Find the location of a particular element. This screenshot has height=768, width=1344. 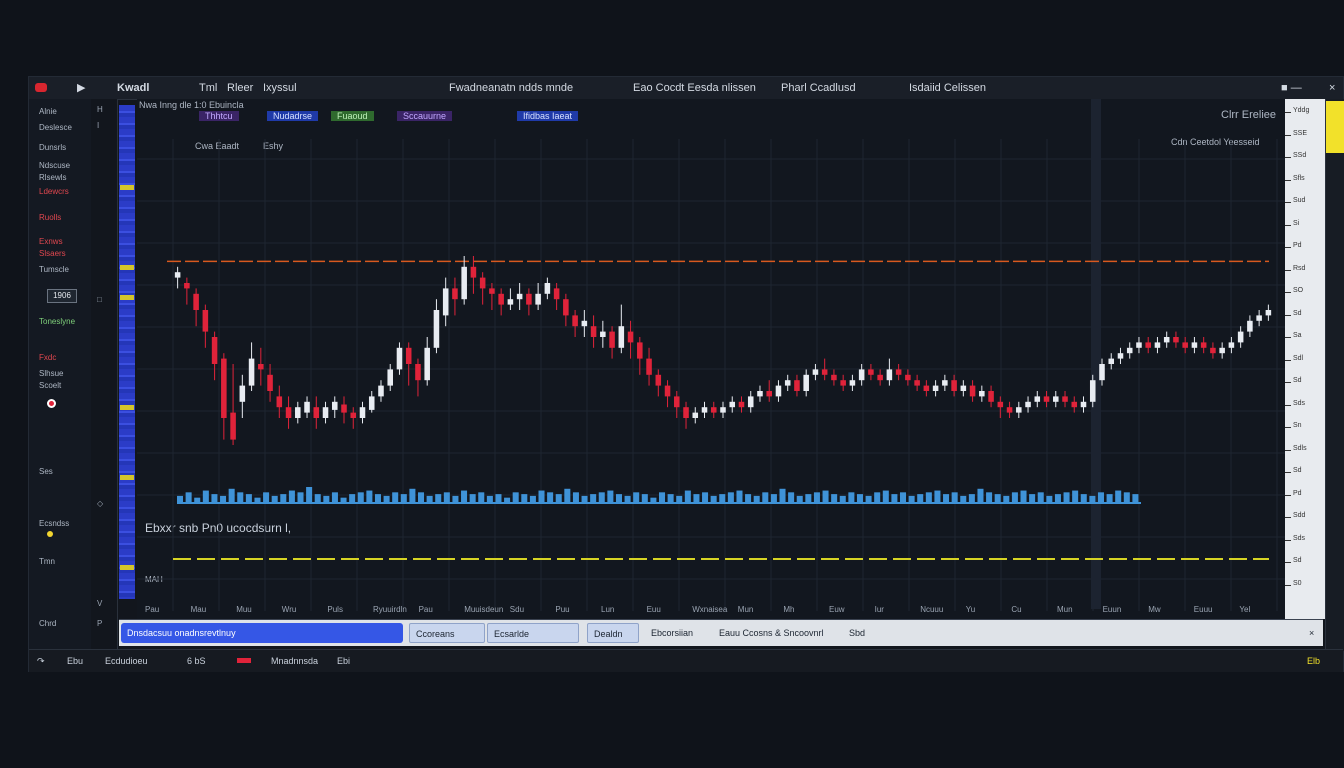

time-label: Mun is located at coordinates (1065, 609).